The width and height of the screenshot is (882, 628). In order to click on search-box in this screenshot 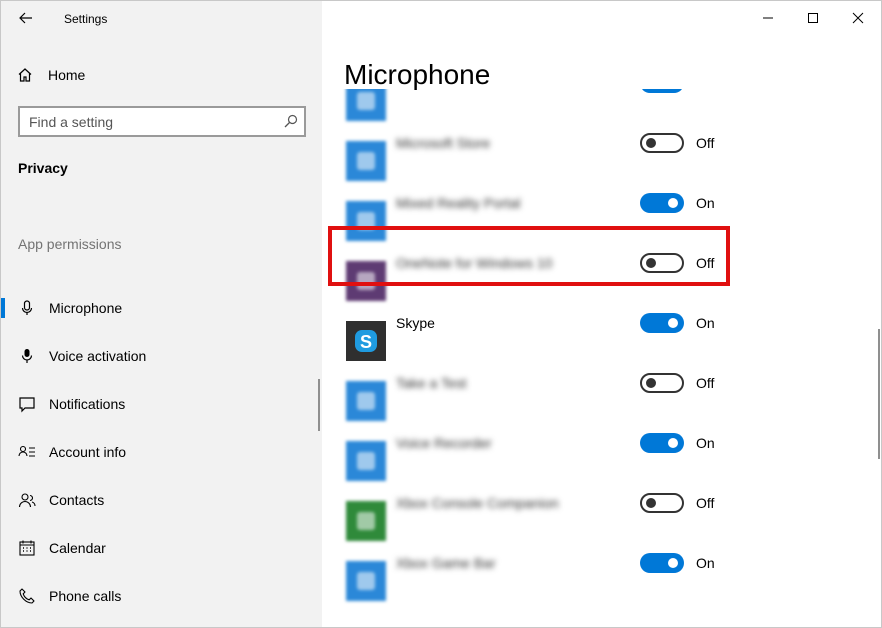, I will do `click(162, 121)`.